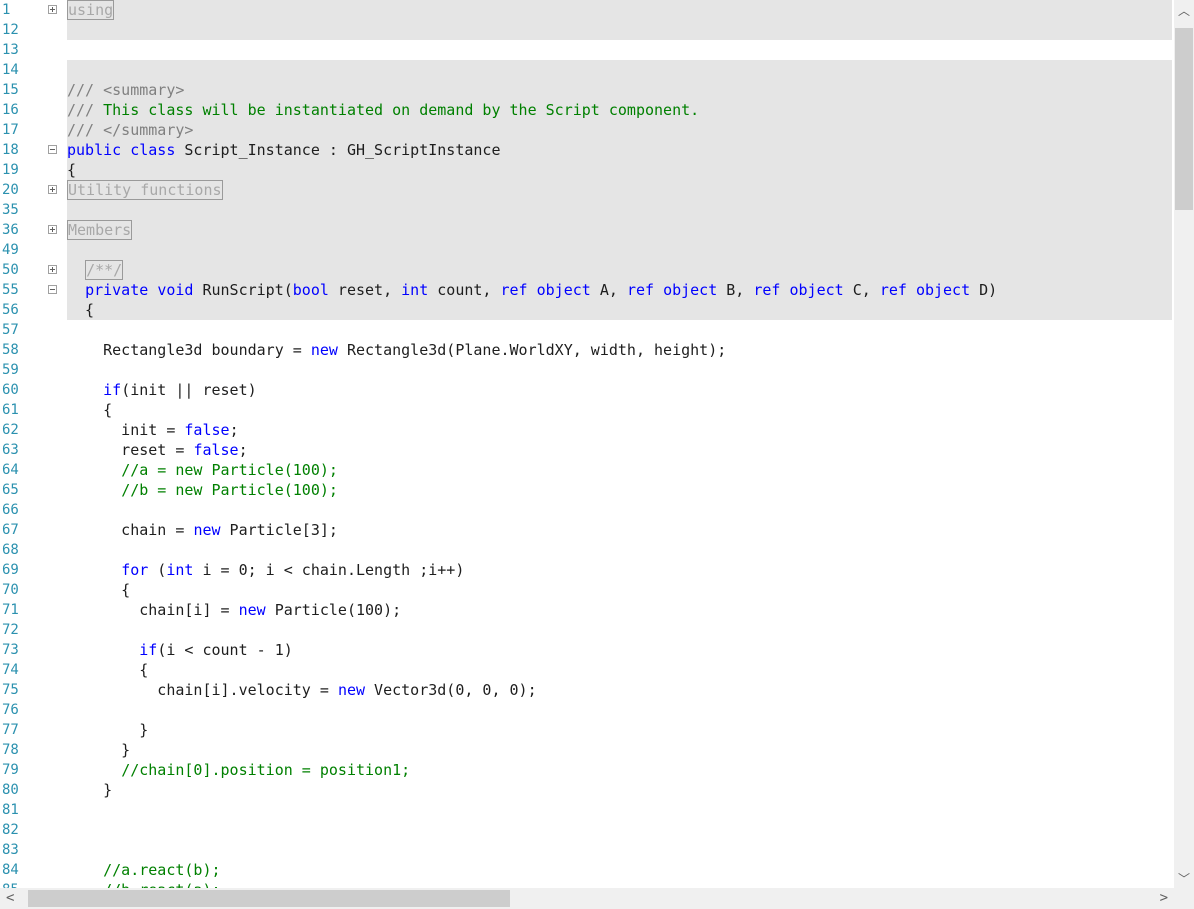  Describe the element at coordinates (587, 30) in the screenshot. I see `code-line: 12` at that location.